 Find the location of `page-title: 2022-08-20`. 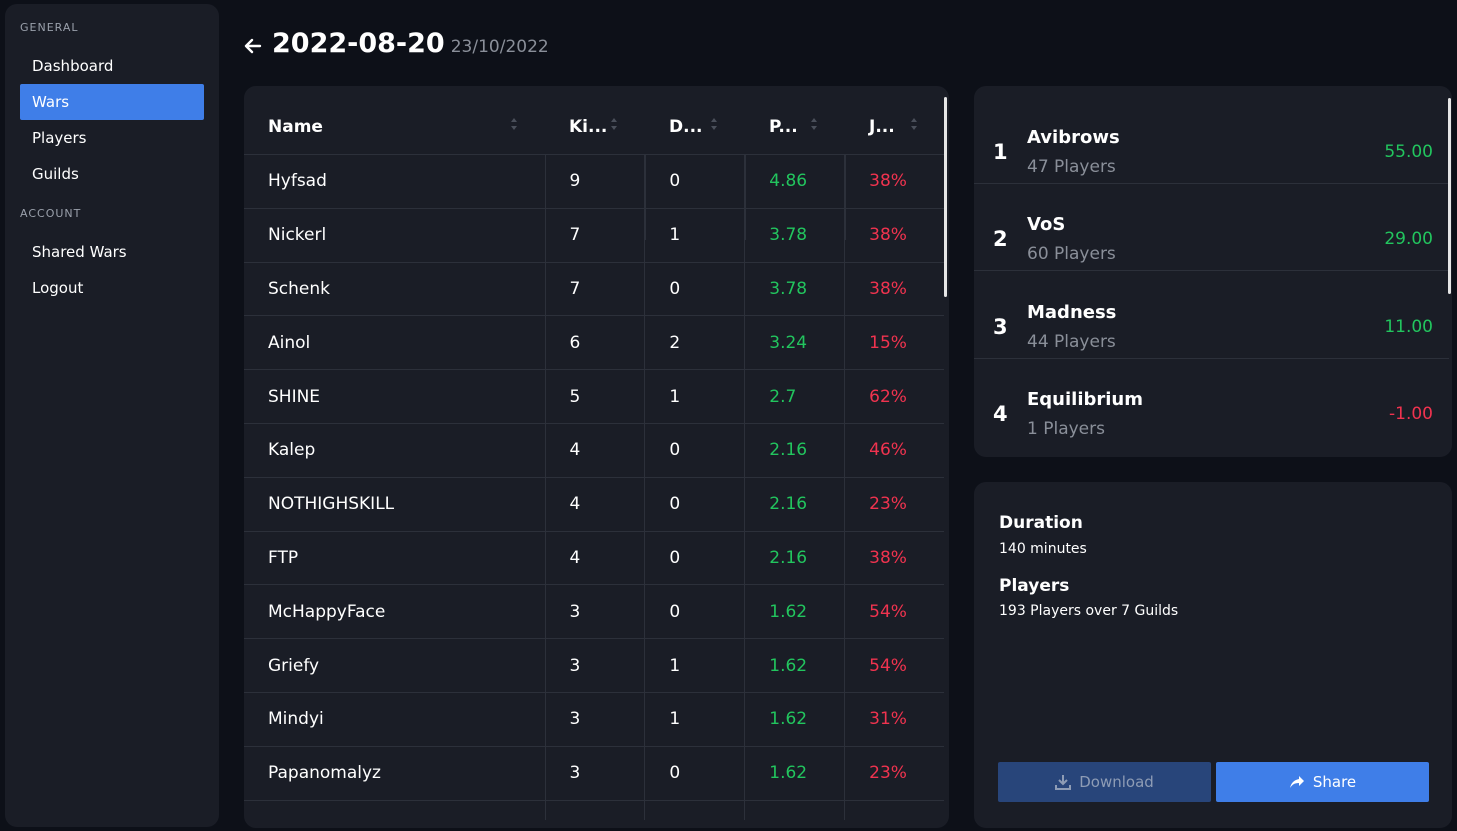

page-title: 2022-08-20 is located at coordinates (358, 43).